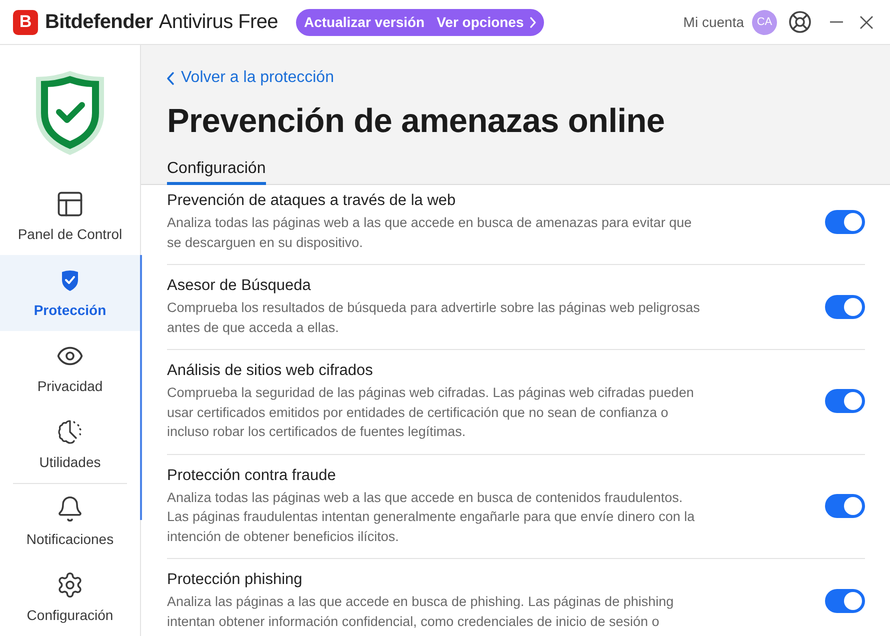 The height and width of the screenshot is (636, 890). I want to click on back-link: Volver a la protección, so click(250, 78).